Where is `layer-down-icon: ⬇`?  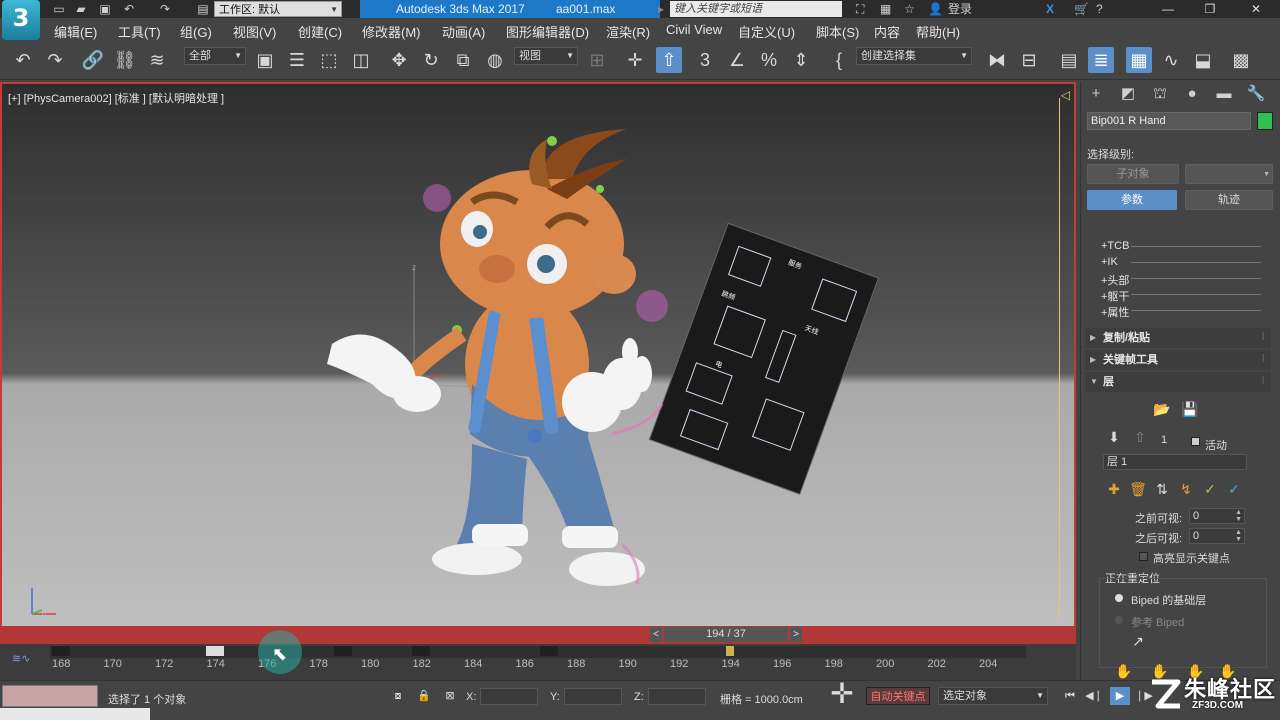
layer-down-icon: ⬇ is located at coordinates (1114, 437).